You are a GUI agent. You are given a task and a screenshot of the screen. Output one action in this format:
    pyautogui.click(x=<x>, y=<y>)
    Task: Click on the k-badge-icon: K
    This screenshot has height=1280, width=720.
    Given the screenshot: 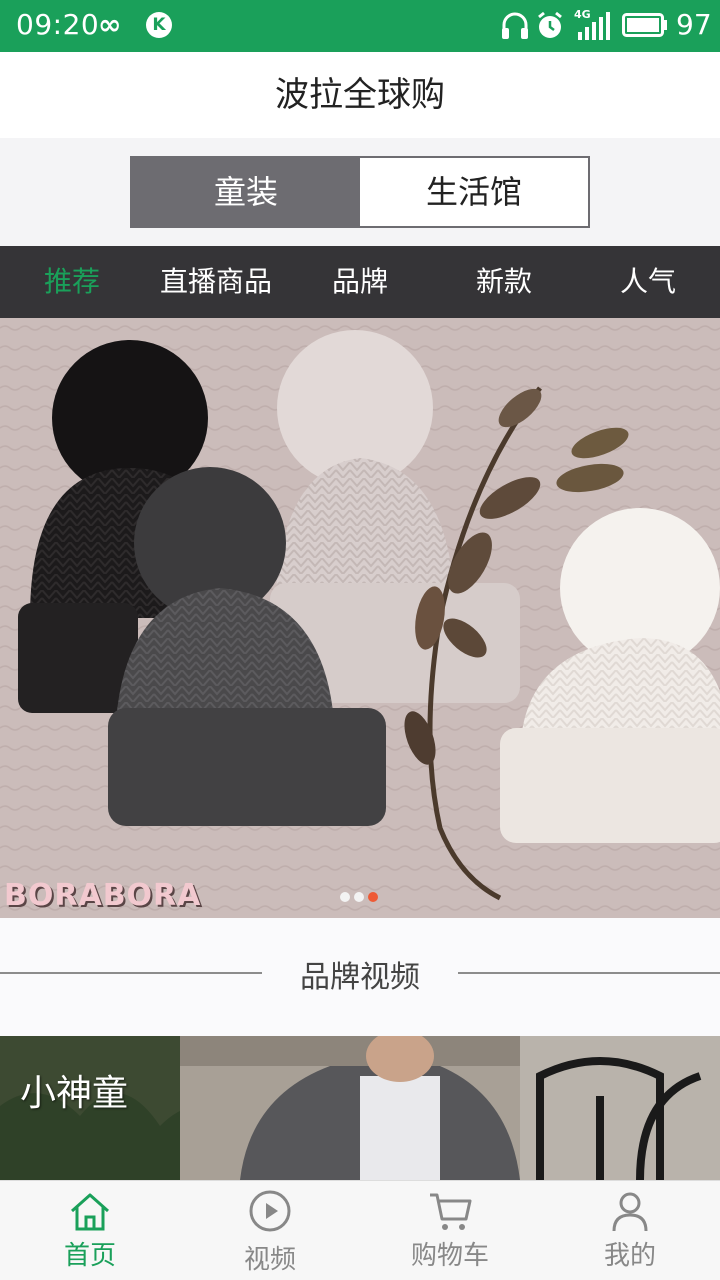 What is the action you would take?
    pyautogui.click(x=159, y=25)
    